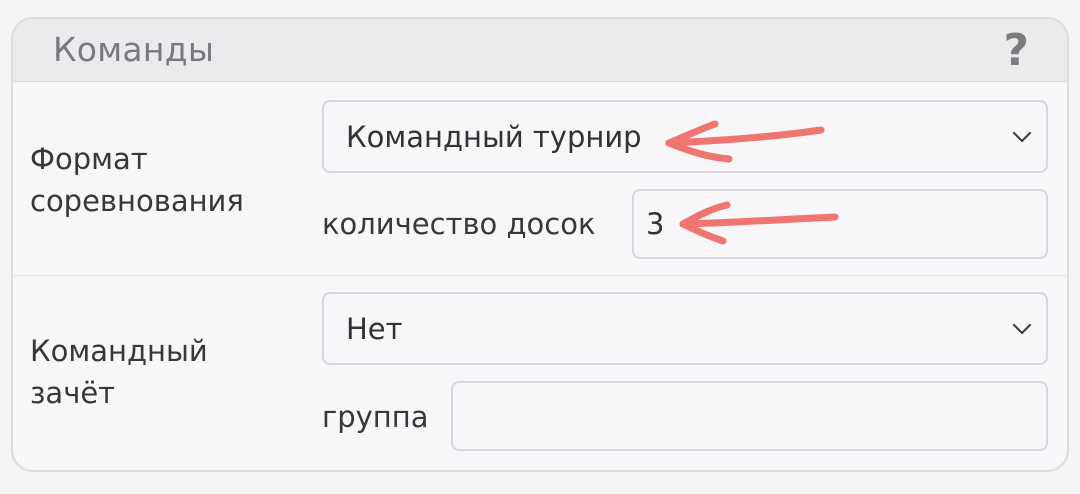 Image resolution: width=1080 pixels, height=494 pixels. What do you see at coordinates (374, 328) in the screenshot?
I see `team-scoring-select-value: Нет` at bounding box center [374, 328].